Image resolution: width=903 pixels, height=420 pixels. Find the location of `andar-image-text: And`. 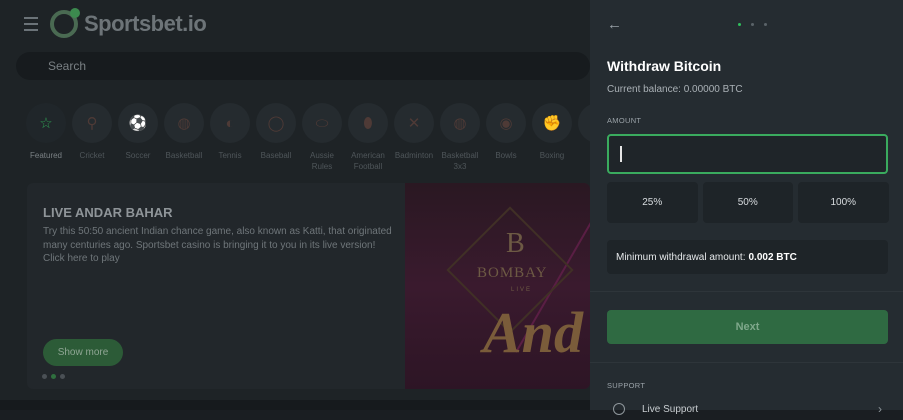

andar-image-text: And is located at coordinates (533, 332).